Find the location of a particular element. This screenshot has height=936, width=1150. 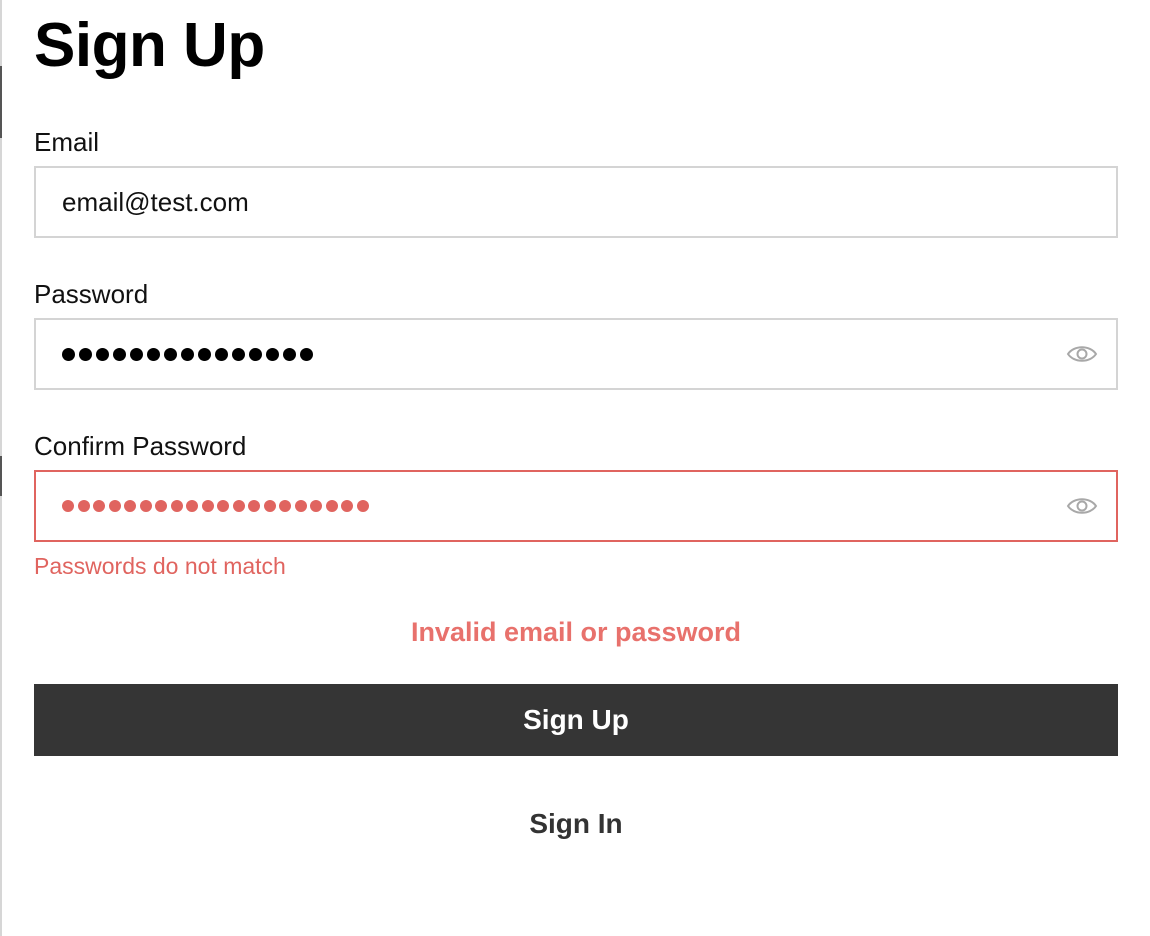

confirm-password-field is located at coordinates (576, 506).